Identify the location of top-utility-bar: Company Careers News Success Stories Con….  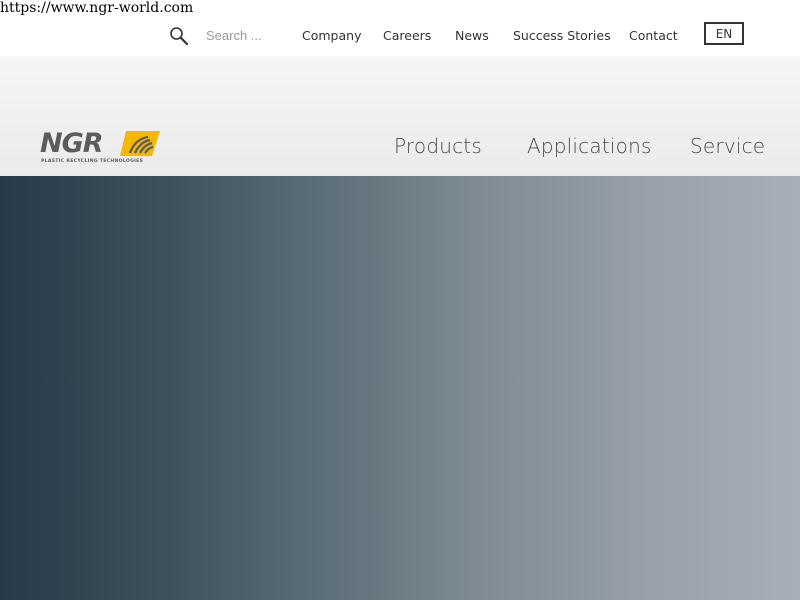
(400, 36).